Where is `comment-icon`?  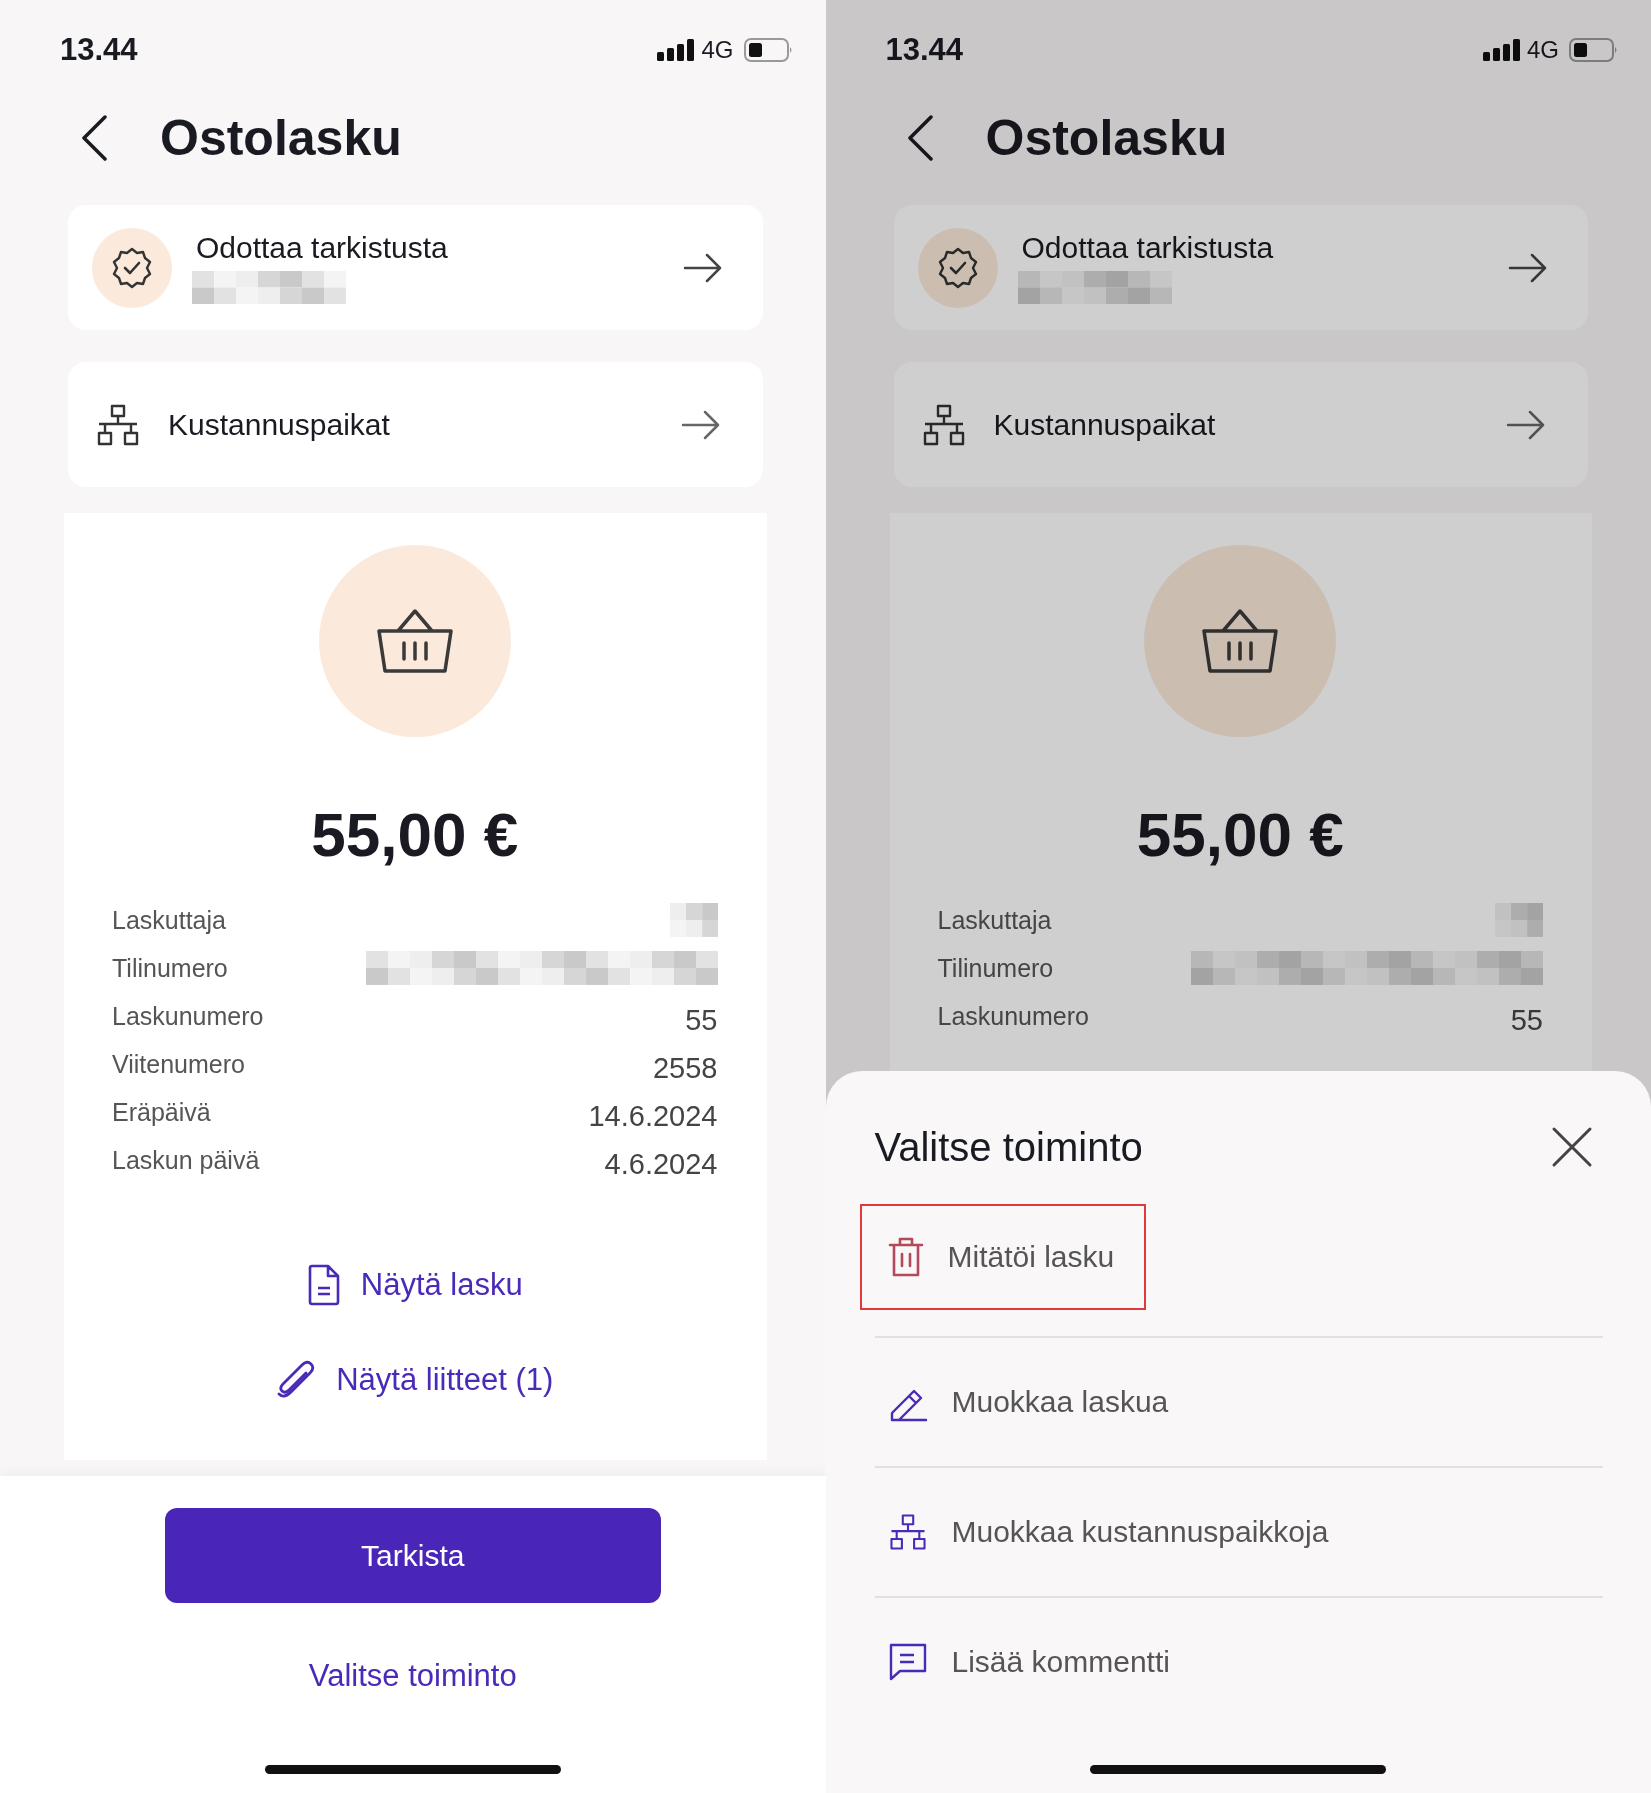
comment-icon is located at coordinates (907, 1662).